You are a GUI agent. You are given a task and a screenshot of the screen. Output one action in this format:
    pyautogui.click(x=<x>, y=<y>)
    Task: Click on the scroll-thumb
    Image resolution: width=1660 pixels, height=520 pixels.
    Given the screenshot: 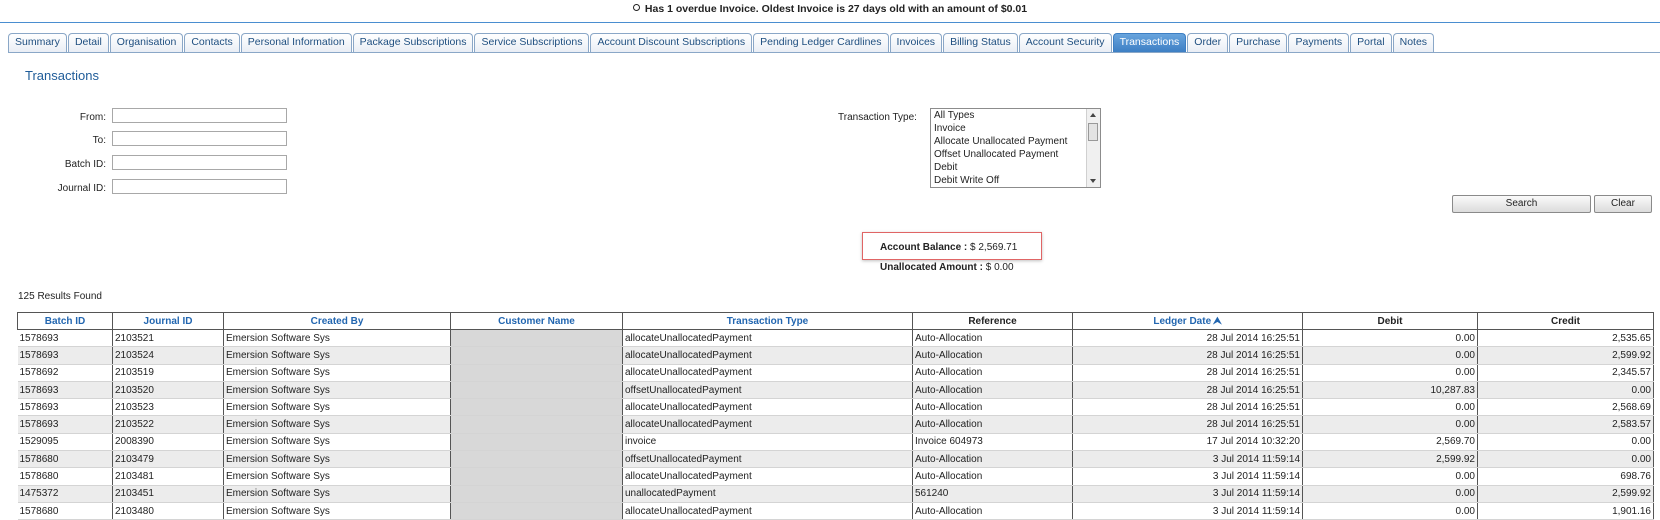 What is the action you would take?
    pyautogui.click(x=1093, y=132)
    